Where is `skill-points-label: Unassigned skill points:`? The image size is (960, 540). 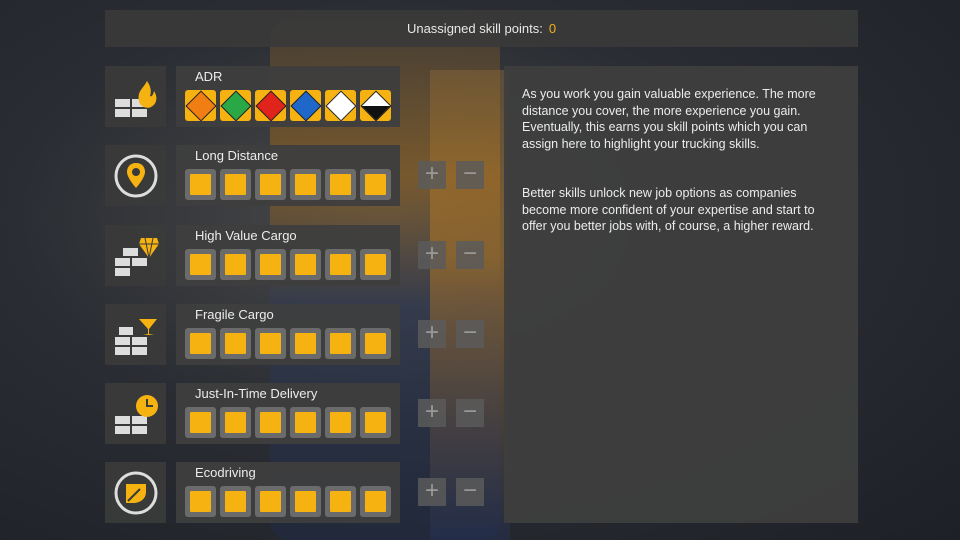
skill-points-label: Unassigned skill points: is located at coordinates (474, 28).